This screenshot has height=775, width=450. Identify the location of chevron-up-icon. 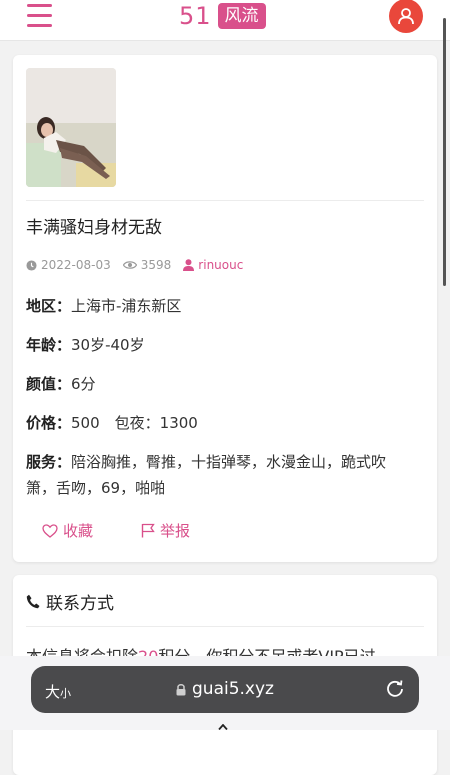
(223, 727).